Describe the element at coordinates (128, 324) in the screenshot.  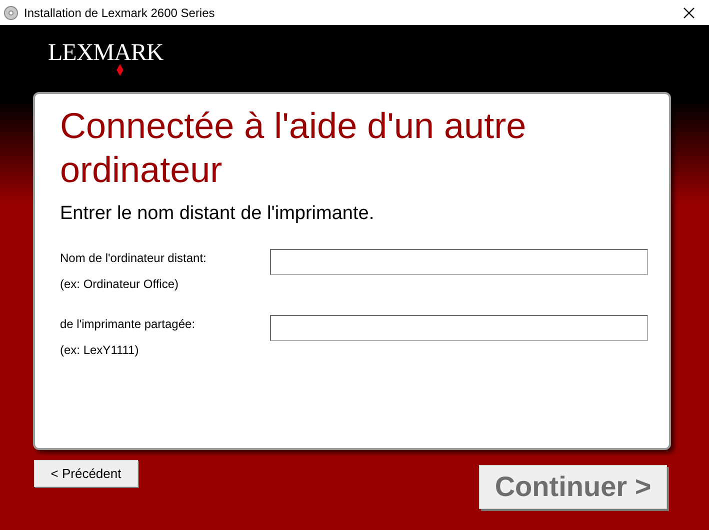
I see `field-label: de l'imprimante partagée:` at that location.